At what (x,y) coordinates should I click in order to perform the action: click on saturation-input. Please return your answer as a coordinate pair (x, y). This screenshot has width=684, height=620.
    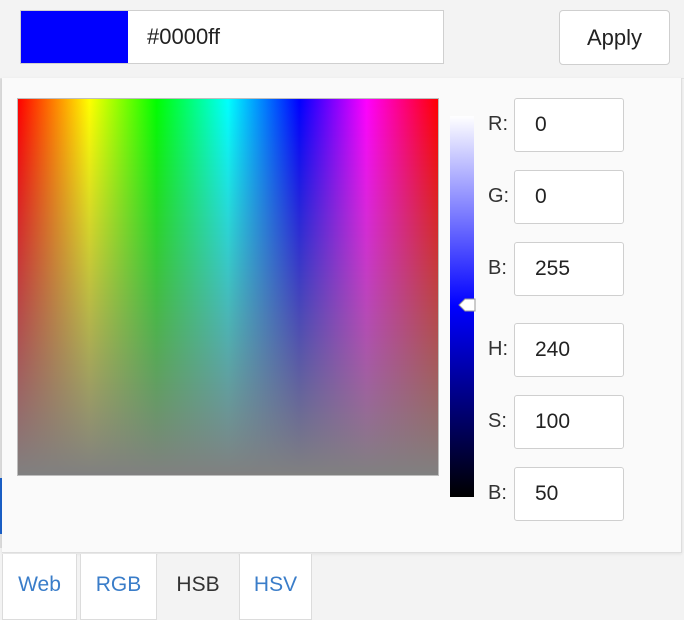
    Looking at the image, I should click on (569, 422).